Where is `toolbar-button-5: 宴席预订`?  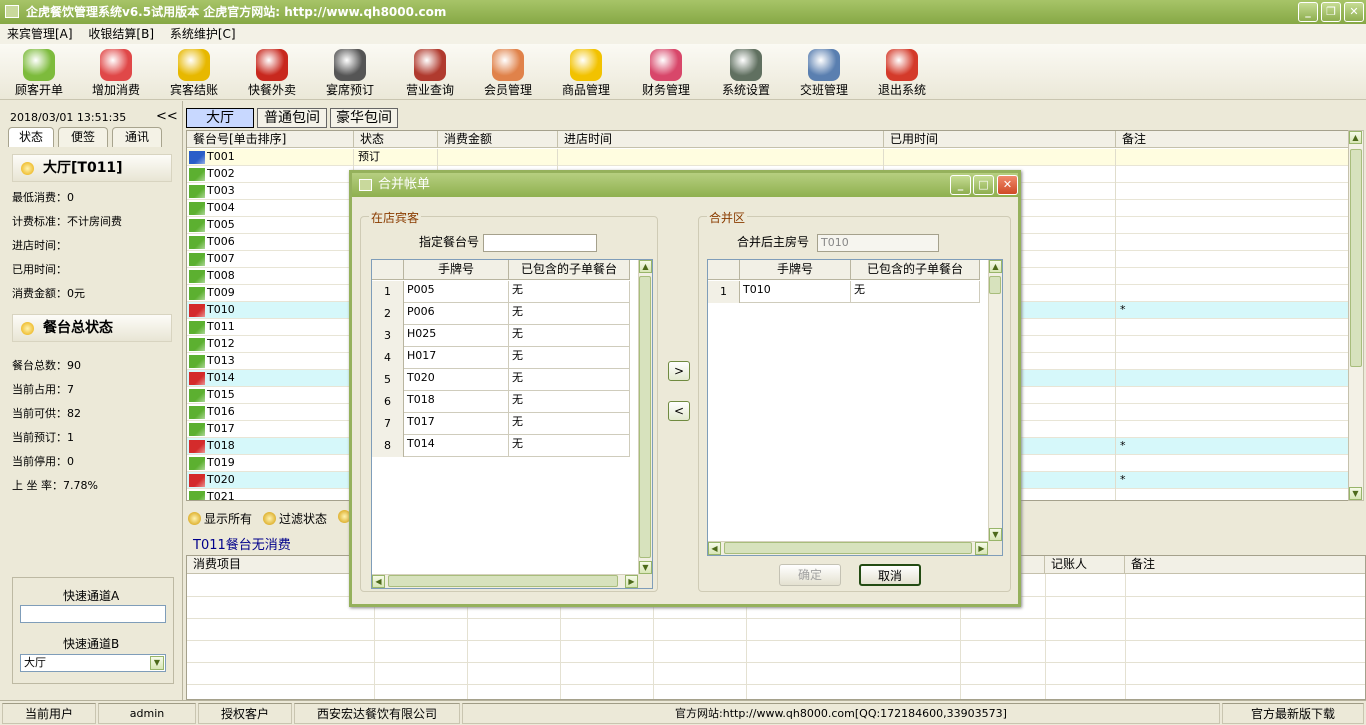
toolbar-button-5: 宴席预订 is located at coordinates (350, 72).